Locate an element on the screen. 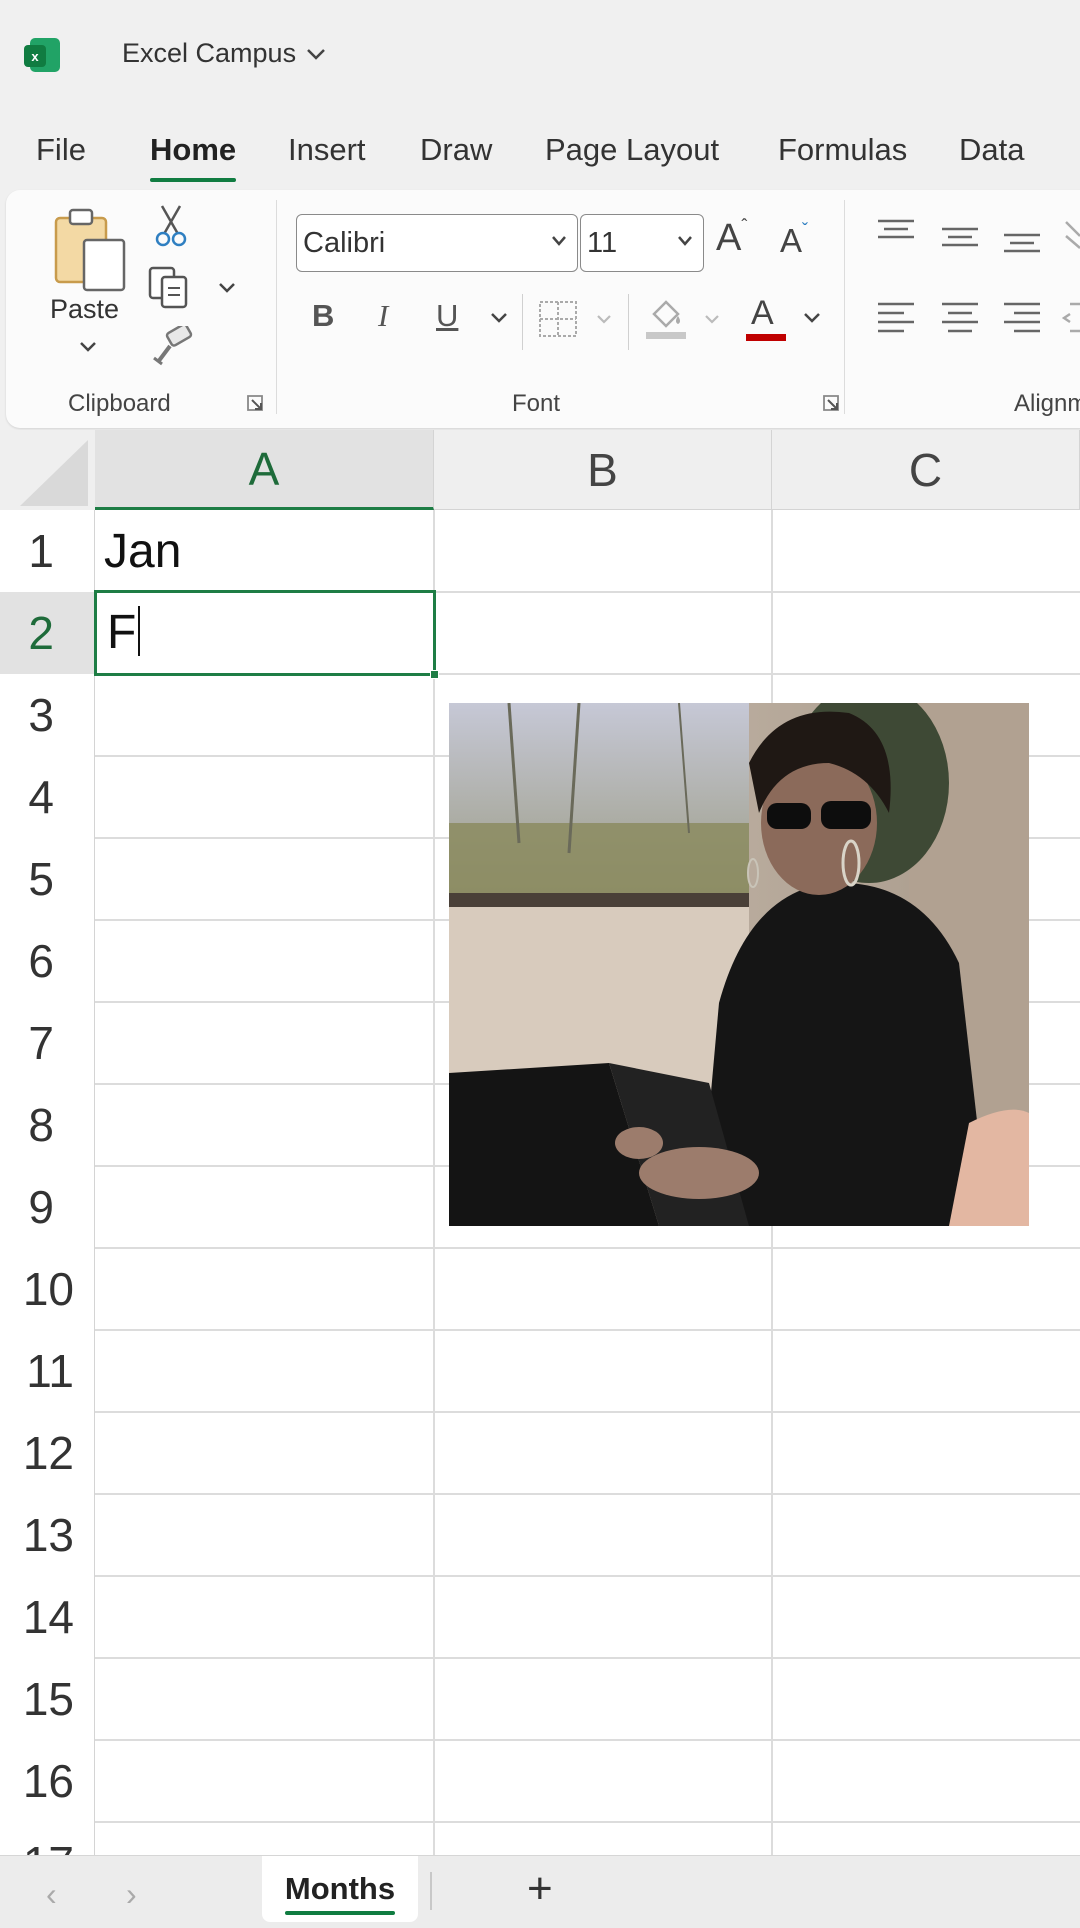  add-sheet-button: + is located at coordinates (540, 1889).